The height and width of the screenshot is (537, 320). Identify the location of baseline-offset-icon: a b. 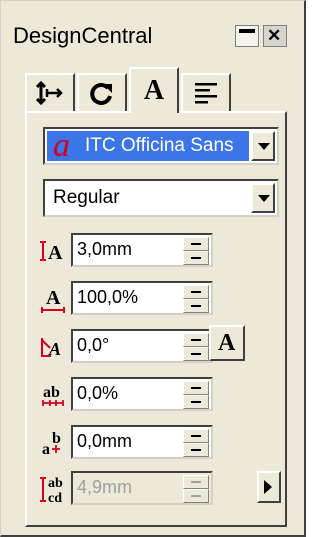
(51, 444).